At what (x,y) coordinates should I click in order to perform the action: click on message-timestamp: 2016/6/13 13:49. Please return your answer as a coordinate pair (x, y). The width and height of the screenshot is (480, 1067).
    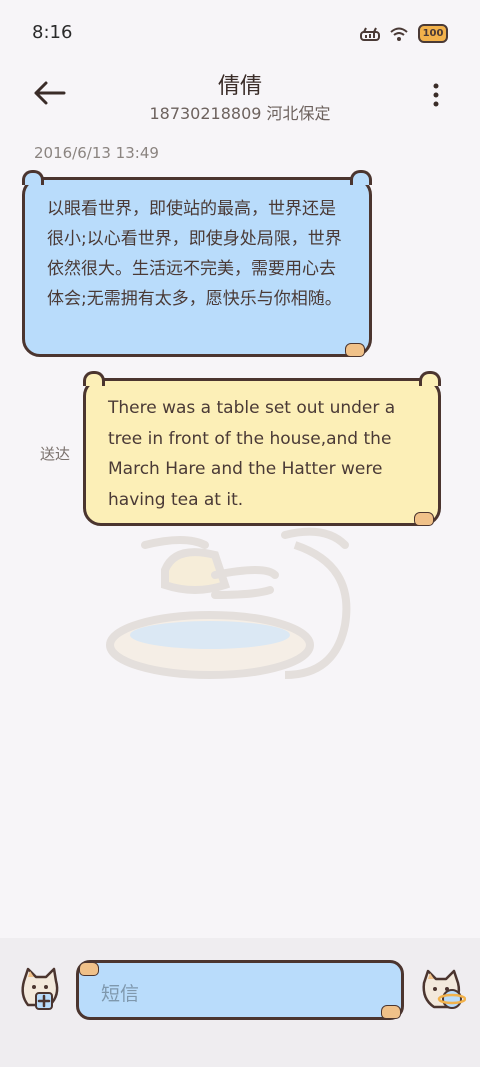
    Looking at the image, I should click on (96, 153).